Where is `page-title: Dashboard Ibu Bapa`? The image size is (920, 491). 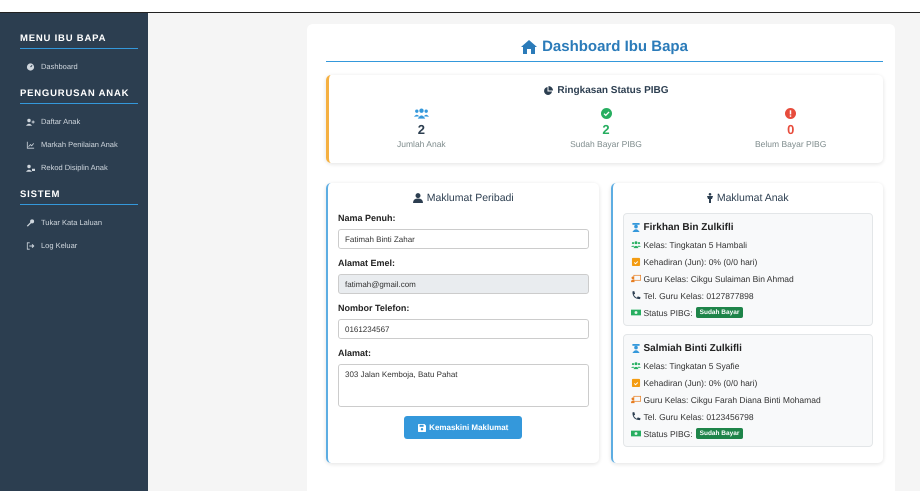 page-title: Dashboard Ibu Bapa is located at coordinates (615, 46).